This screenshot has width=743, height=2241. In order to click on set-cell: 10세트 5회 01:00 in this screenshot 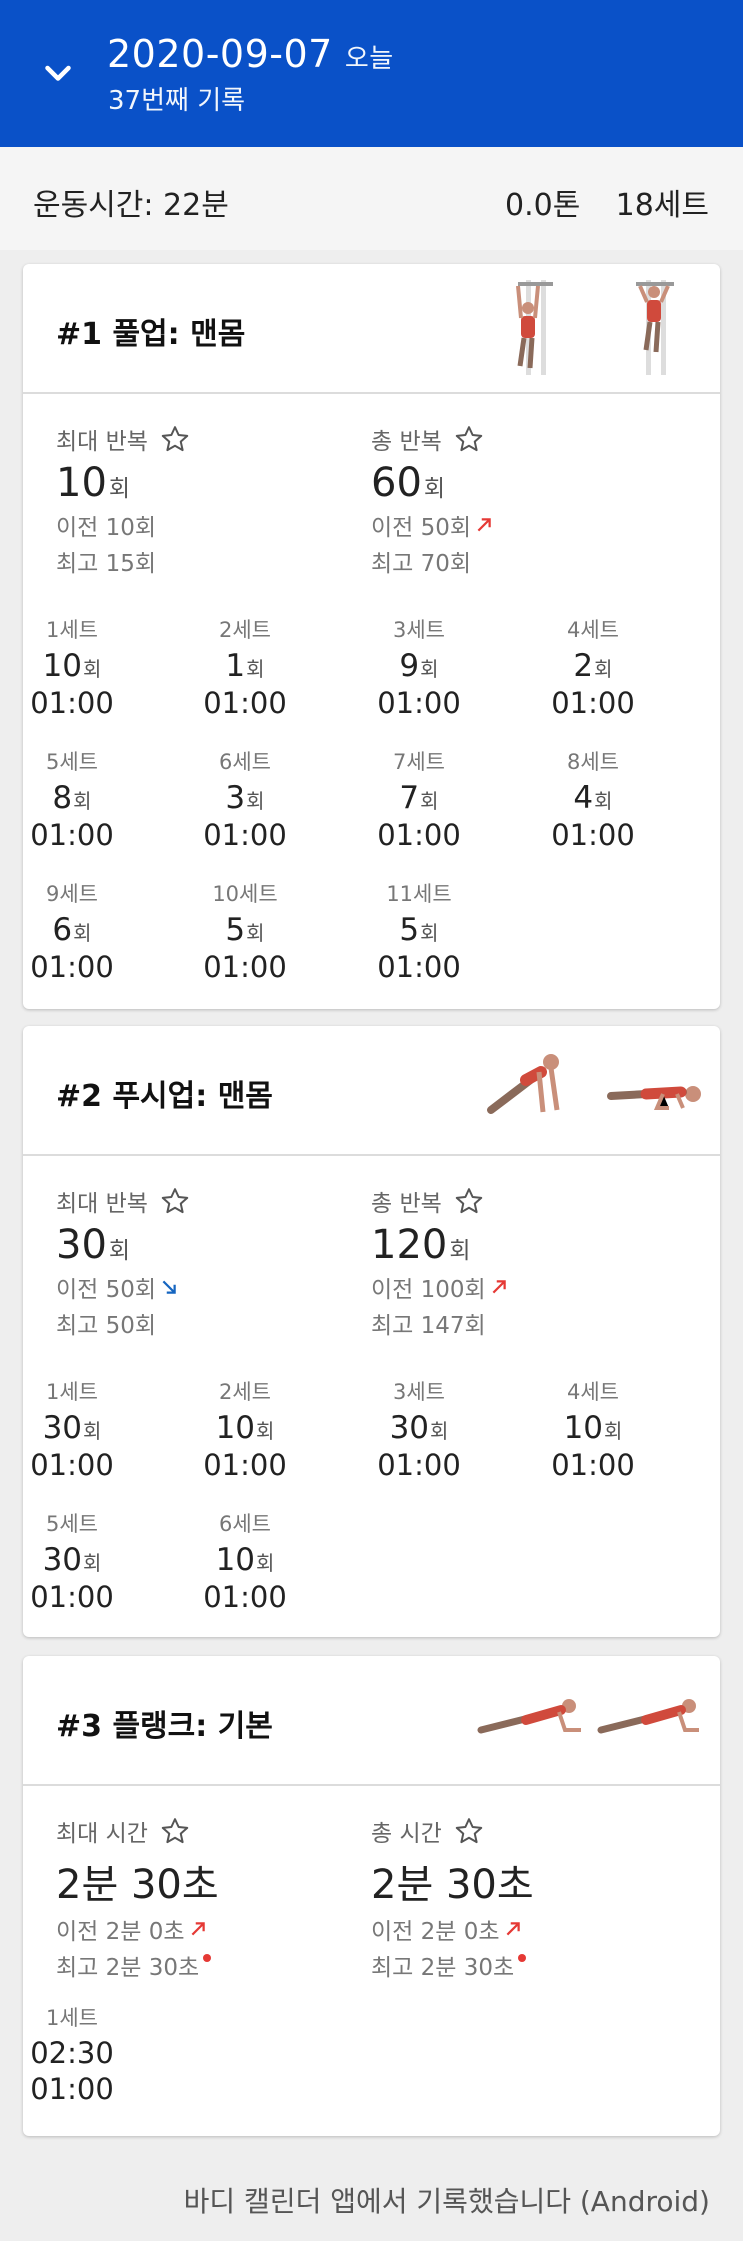, I will do `click(245, 931)`.